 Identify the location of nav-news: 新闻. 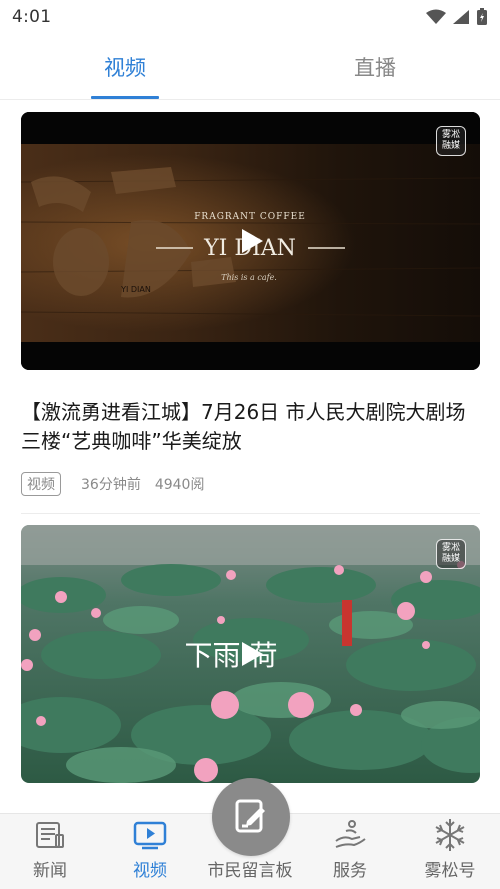
(50, 851).